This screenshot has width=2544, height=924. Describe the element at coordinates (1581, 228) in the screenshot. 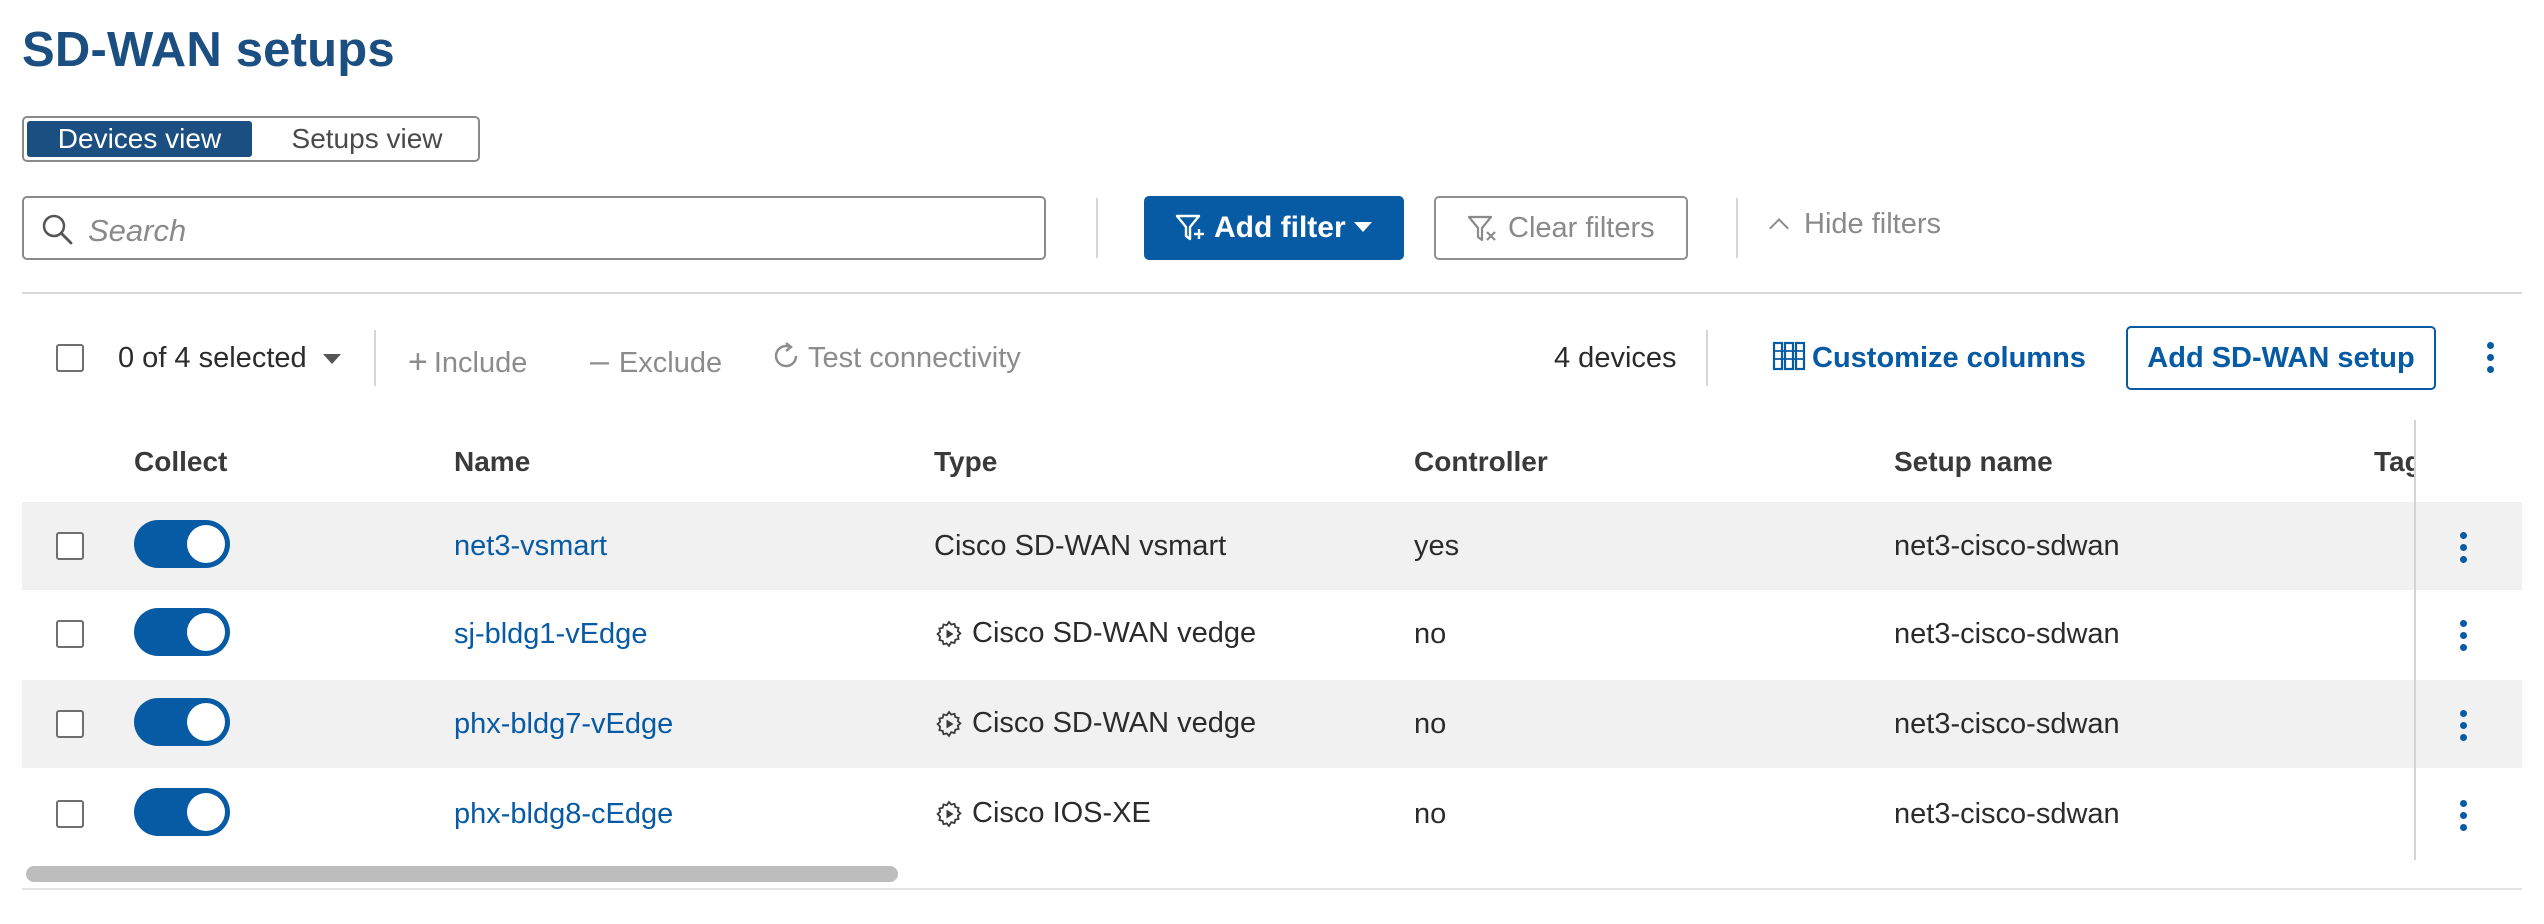

I see `clear-filters-label: Clear filters` at that location.